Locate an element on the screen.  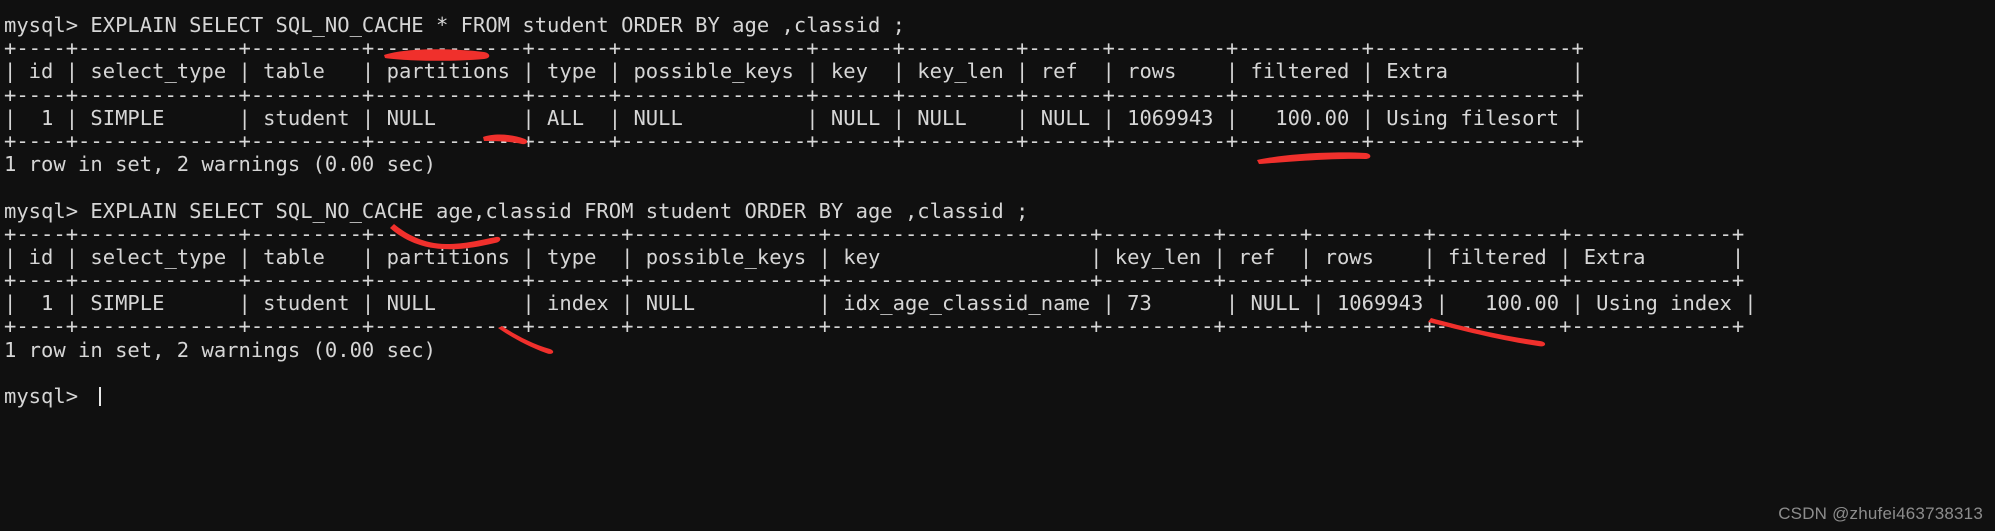
terminal-line: mysql> is located at coordinates (999, 396).